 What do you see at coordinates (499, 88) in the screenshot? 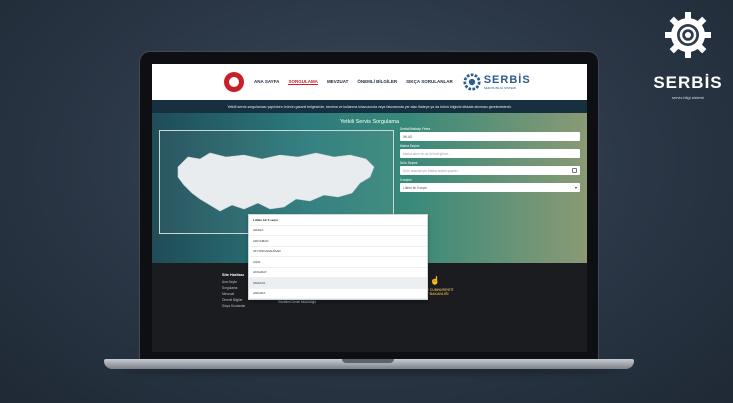
I see `serbis-site-subtitle: SERVİS BİLGİ SİSTEMİ` at bounding box center [499, 88].